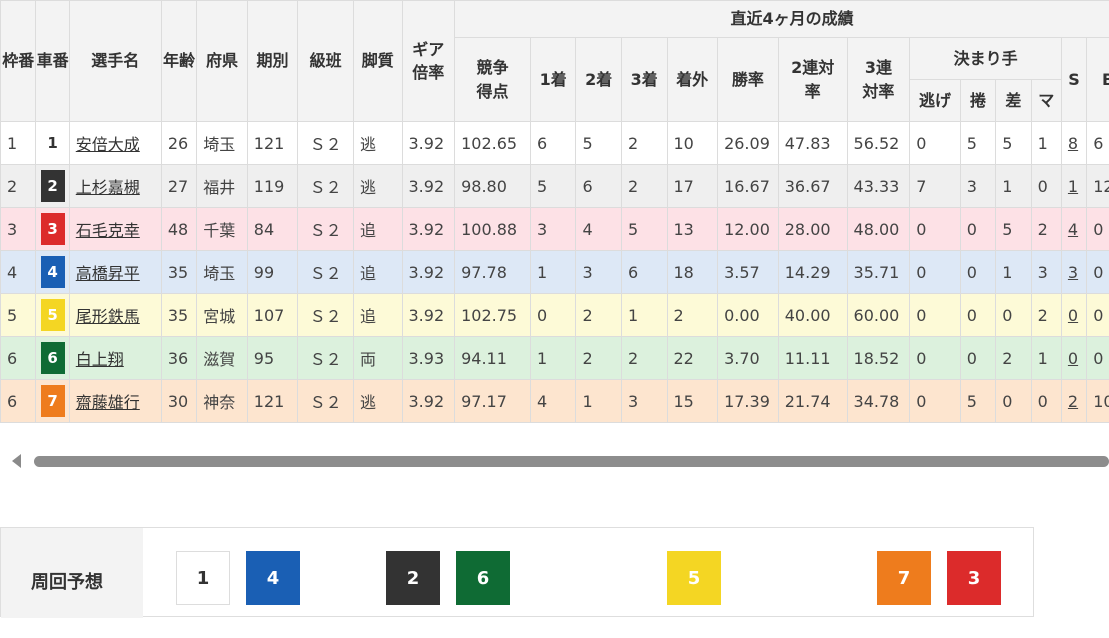  I want to click on prediction-car-badge: 7, so click(904, 578).